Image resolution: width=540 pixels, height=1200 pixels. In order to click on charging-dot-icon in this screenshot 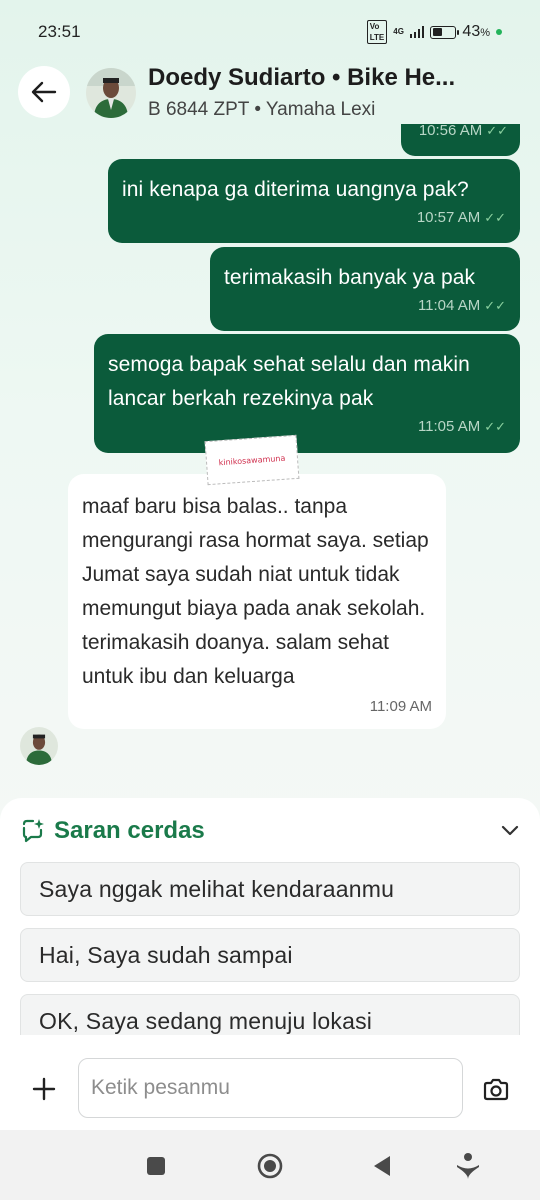, I will do `click(499, 32)`.